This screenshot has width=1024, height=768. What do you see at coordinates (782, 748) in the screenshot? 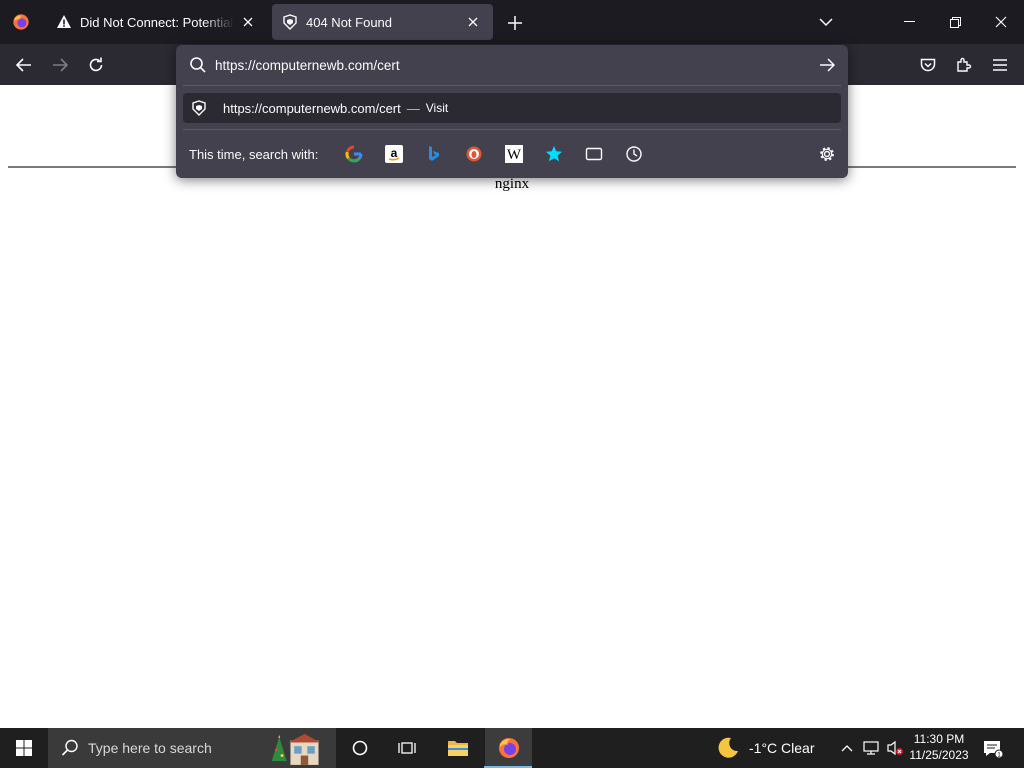
I see `weather-widget: -1°C Clear` at bounding box center [782, 748].